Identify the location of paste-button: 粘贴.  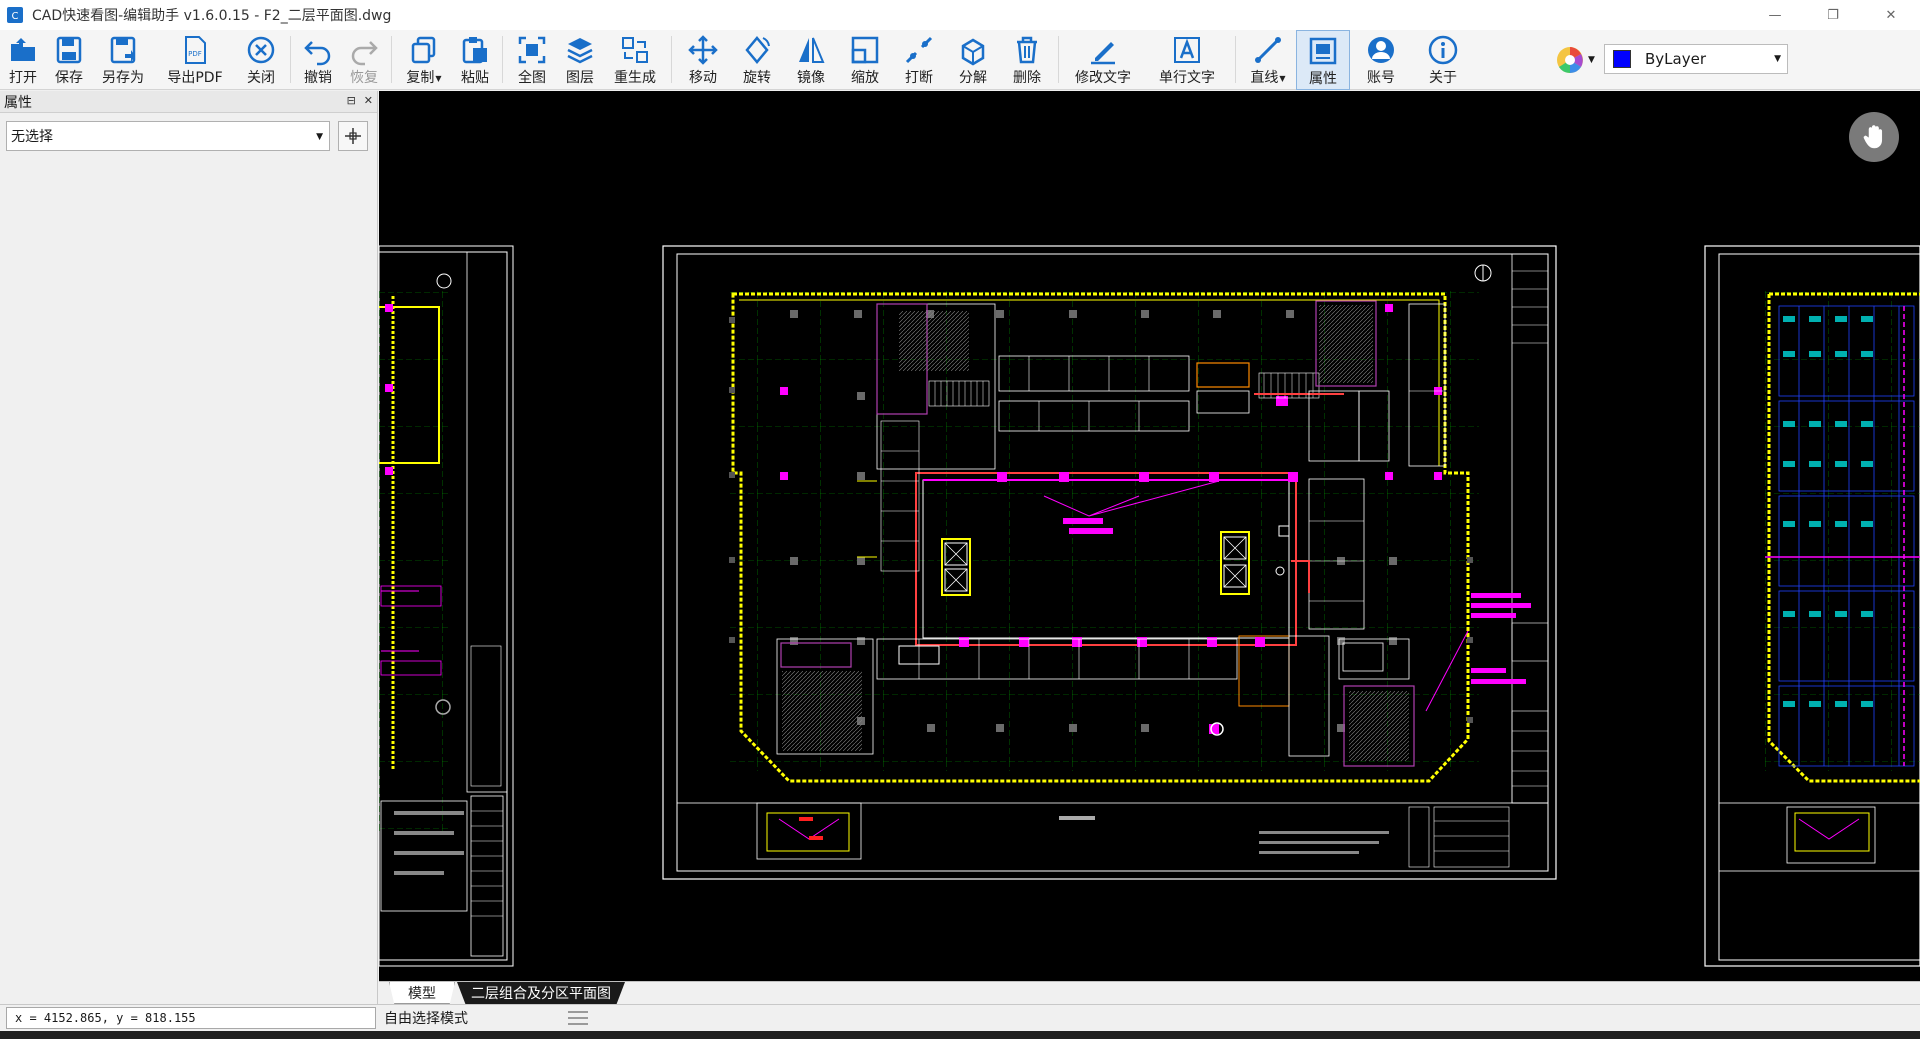
(475, 60).